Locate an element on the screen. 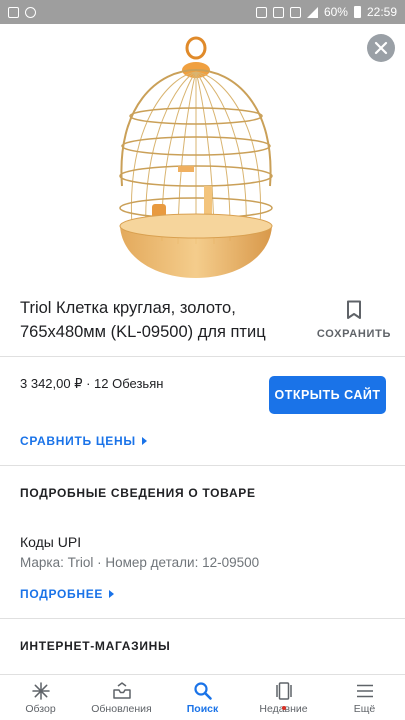  close-icon is located at coordinates (381, 48).